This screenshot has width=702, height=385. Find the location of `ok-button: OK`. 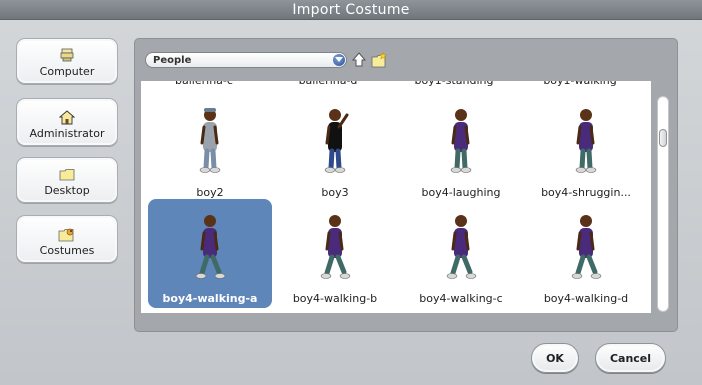

ok-button: OK is located at coordinates (555, 358).